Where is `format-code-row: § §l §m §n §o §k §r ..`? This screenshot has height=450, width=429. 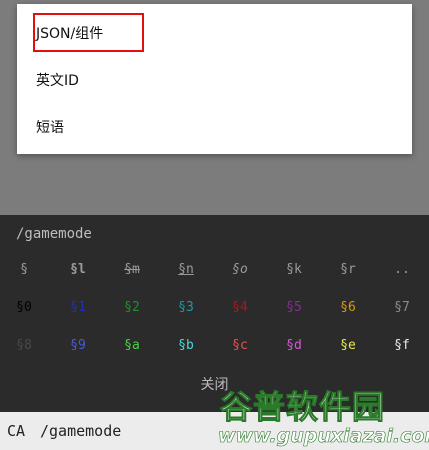
format-code-row: § §l §m §n §o §k §r .. is located at coordinates (214, 275).